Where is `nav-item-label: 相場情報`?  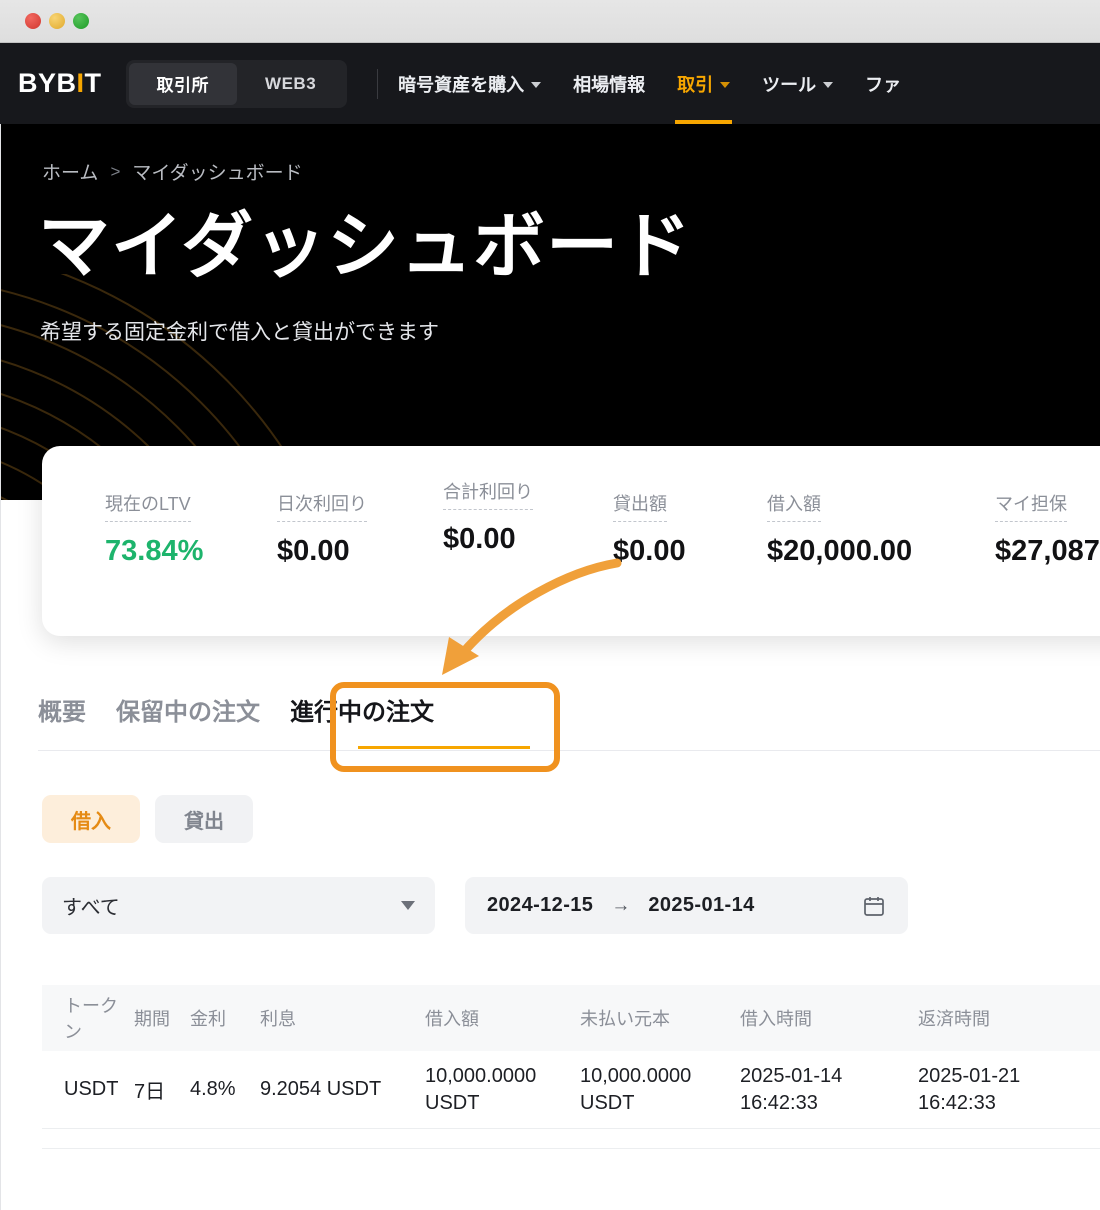
nav-item-label: 相場情報 is located at coordinates (609, 84).